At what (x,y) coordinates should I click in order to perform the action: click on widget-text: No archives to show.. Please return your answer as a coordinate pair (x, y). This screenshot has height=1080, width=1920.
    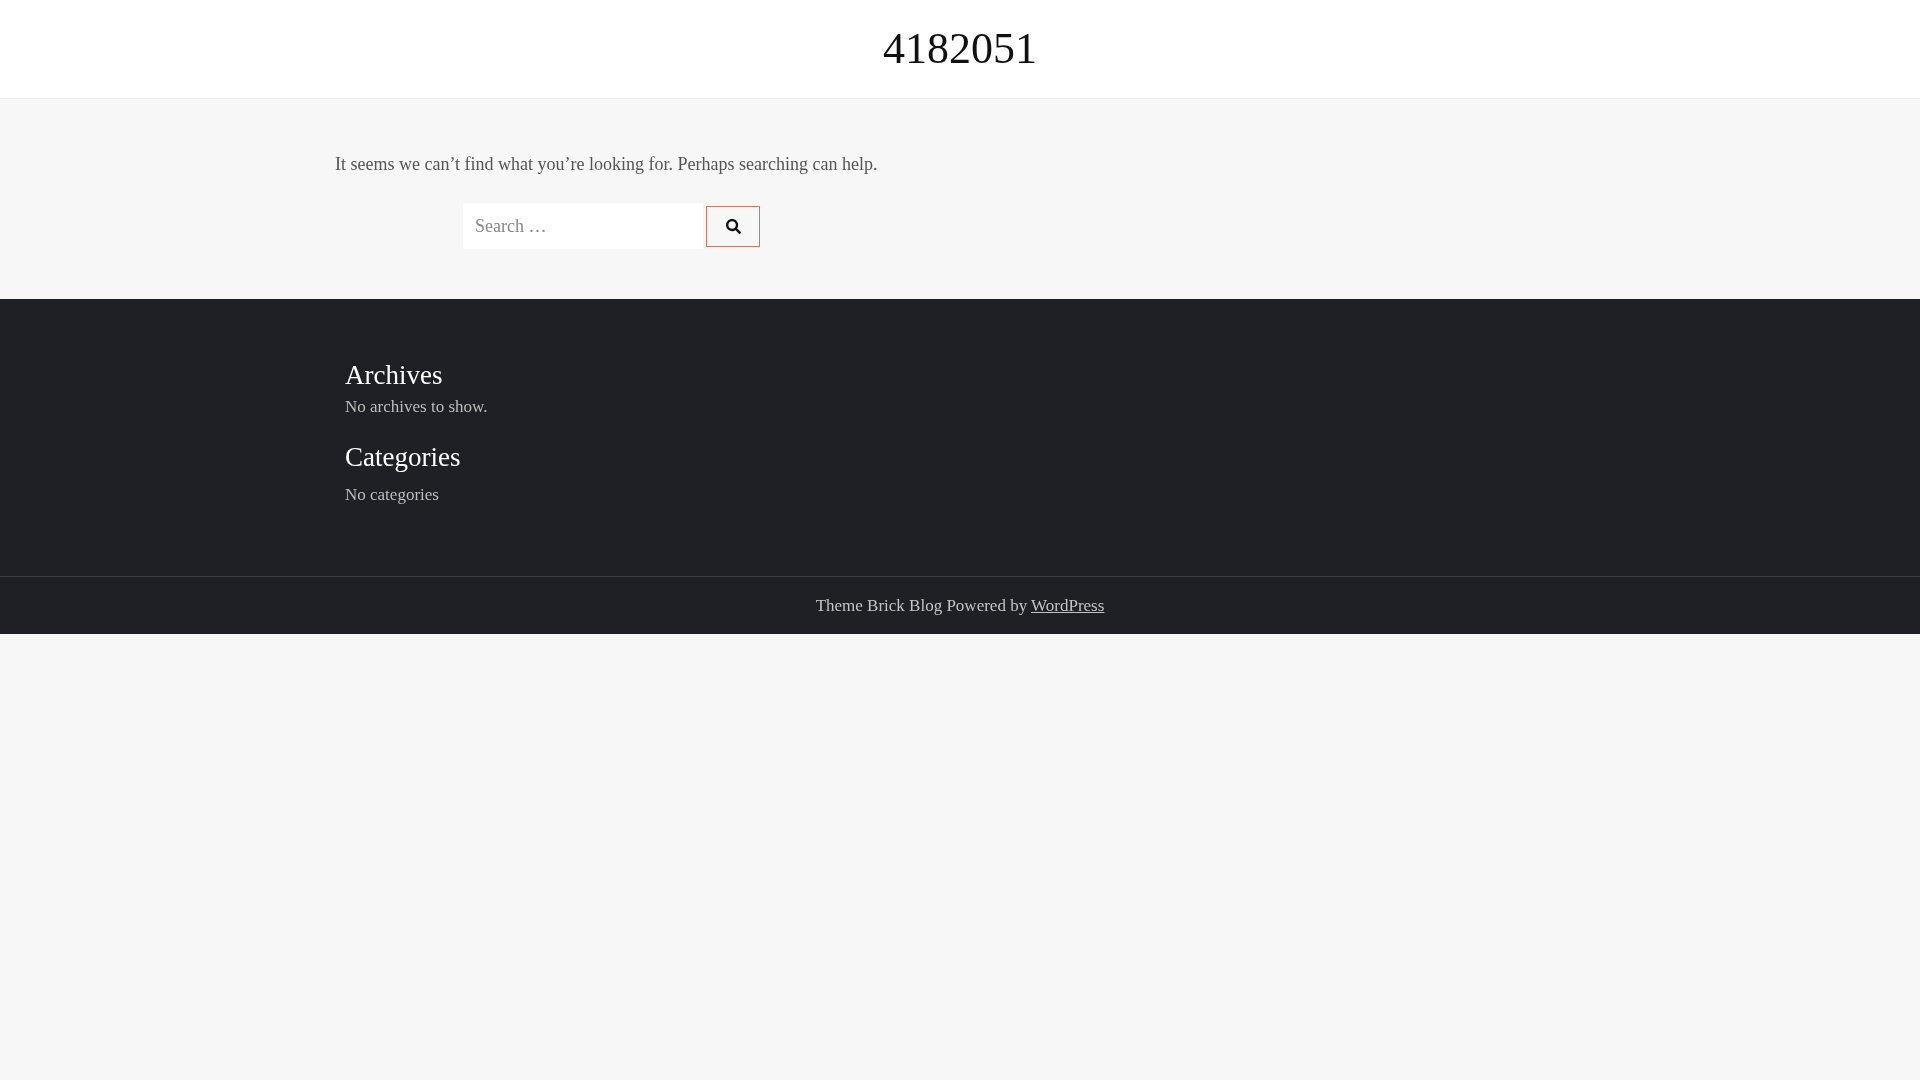
    Looking at the image, I should click on (416, 406).